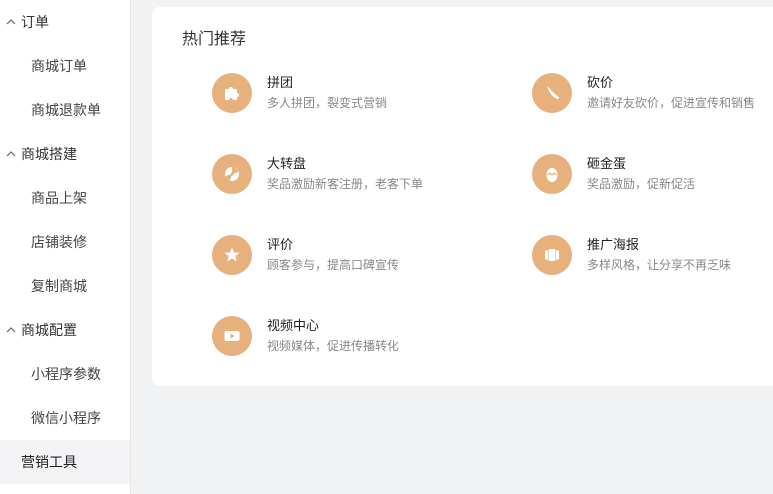 The image size is (773, 494). I want to click on tool-name: 大转盘, so click(287, 164).